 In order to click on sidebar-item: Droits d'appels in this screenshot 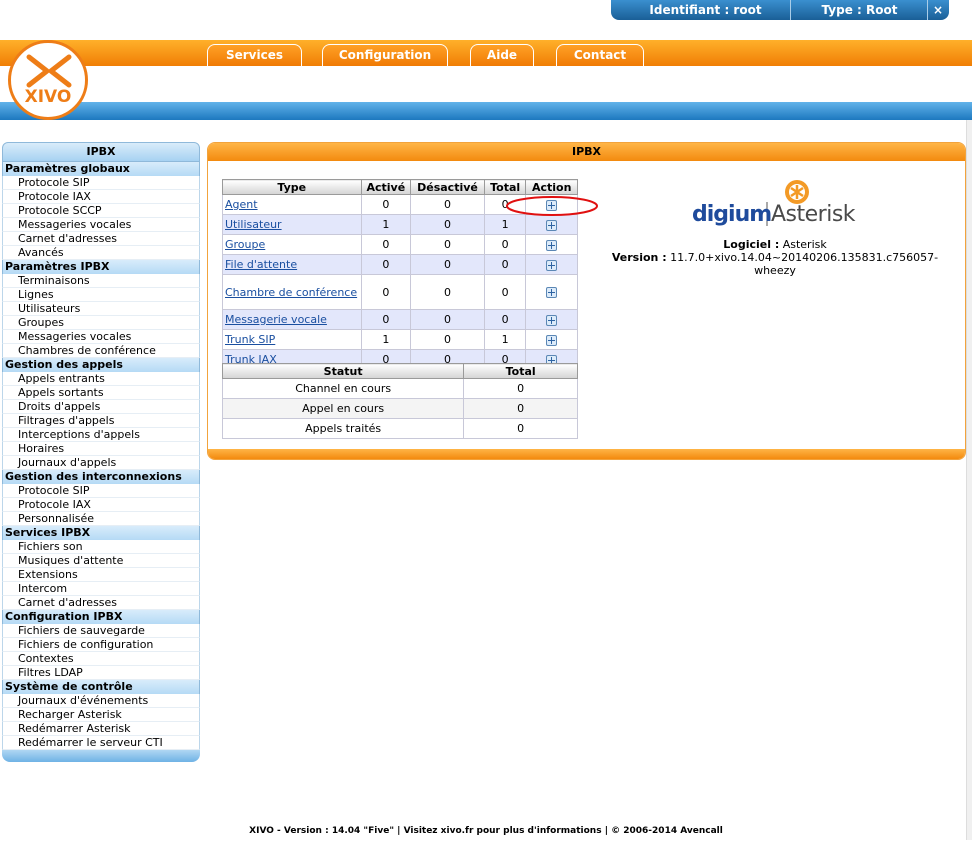, I will do `click(101, 407)`.